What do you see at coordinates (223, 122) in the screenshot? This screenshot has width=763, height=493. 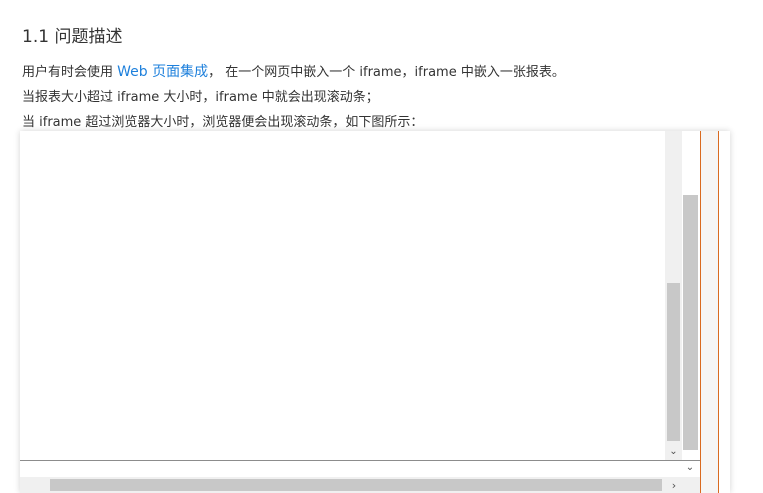 I see `paragraph-3: 当 iframe 超过浏览器大小时，浏览器便会出现滚动条，如下图所示：` at bounding box center [223, 122].